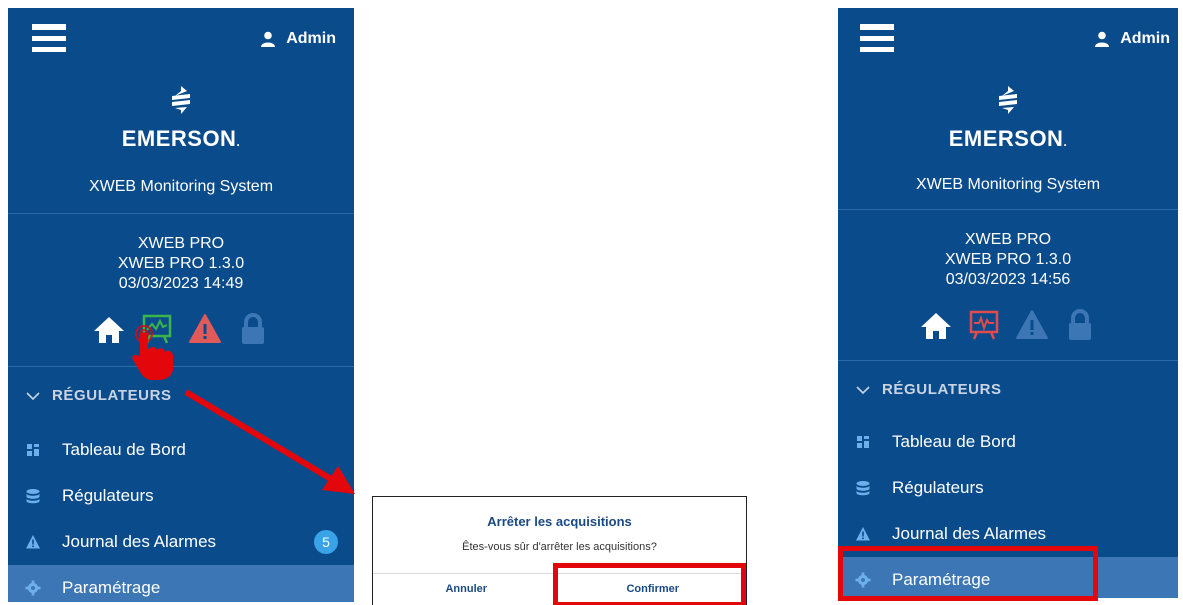 This screenshot has height=605, width=1183. What do you see at coordinates (466, 590) in the screenshot?
I see `cancel-button: Annuler` at bounding box center [466, 590].